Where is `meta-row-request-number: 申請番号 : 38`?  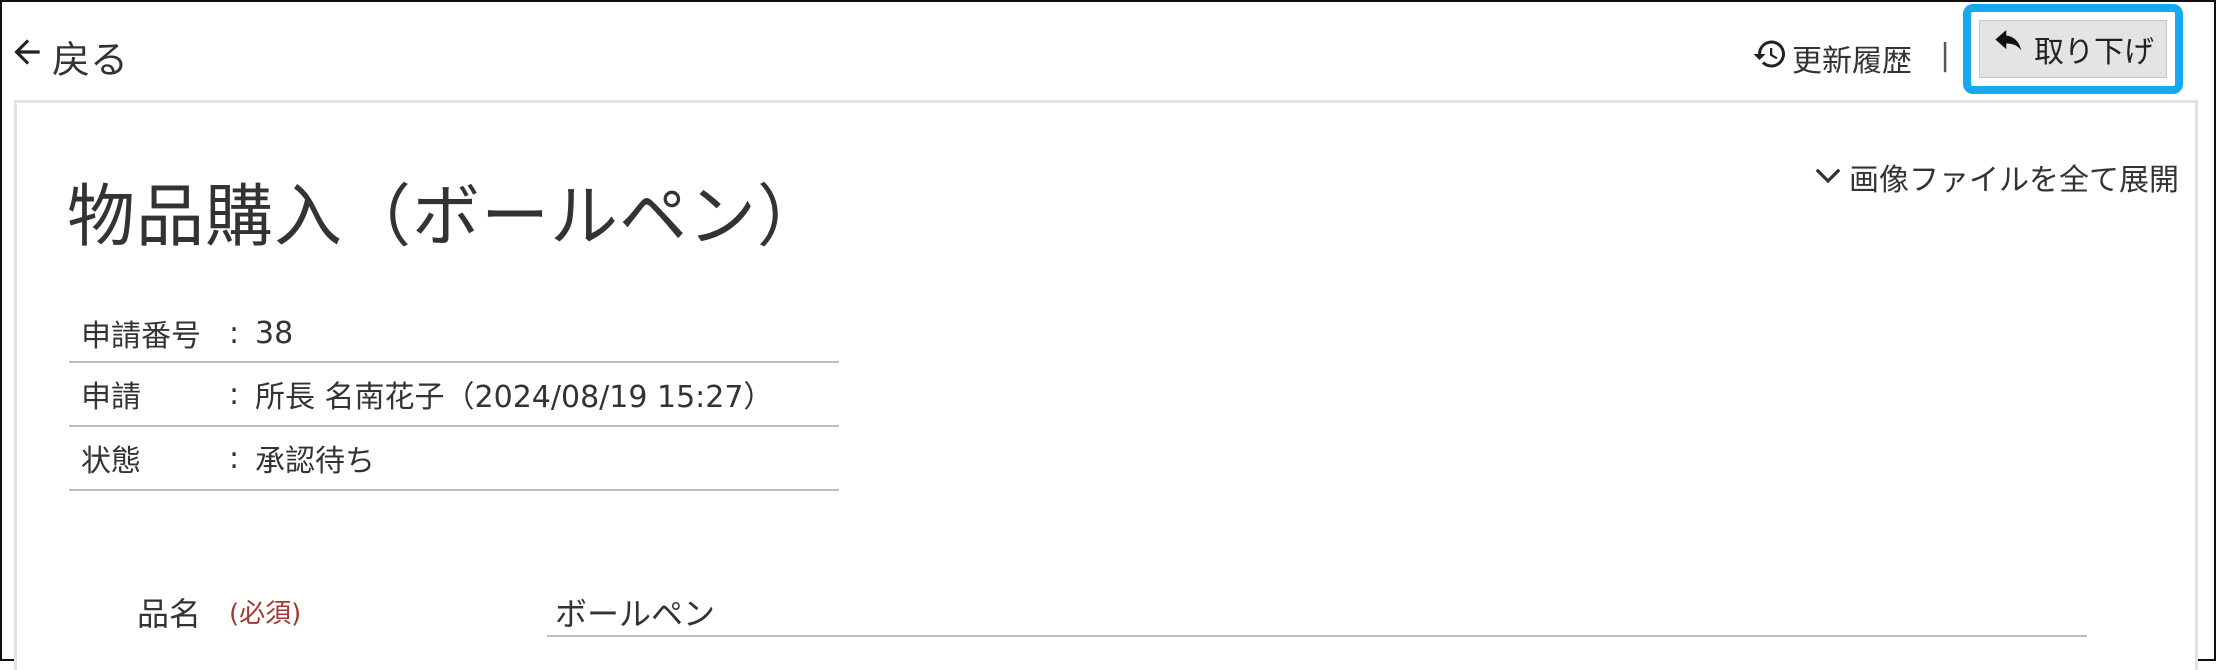
meta-row-request-number: 申請番号 : 38 is located at coordinates (454, 334).